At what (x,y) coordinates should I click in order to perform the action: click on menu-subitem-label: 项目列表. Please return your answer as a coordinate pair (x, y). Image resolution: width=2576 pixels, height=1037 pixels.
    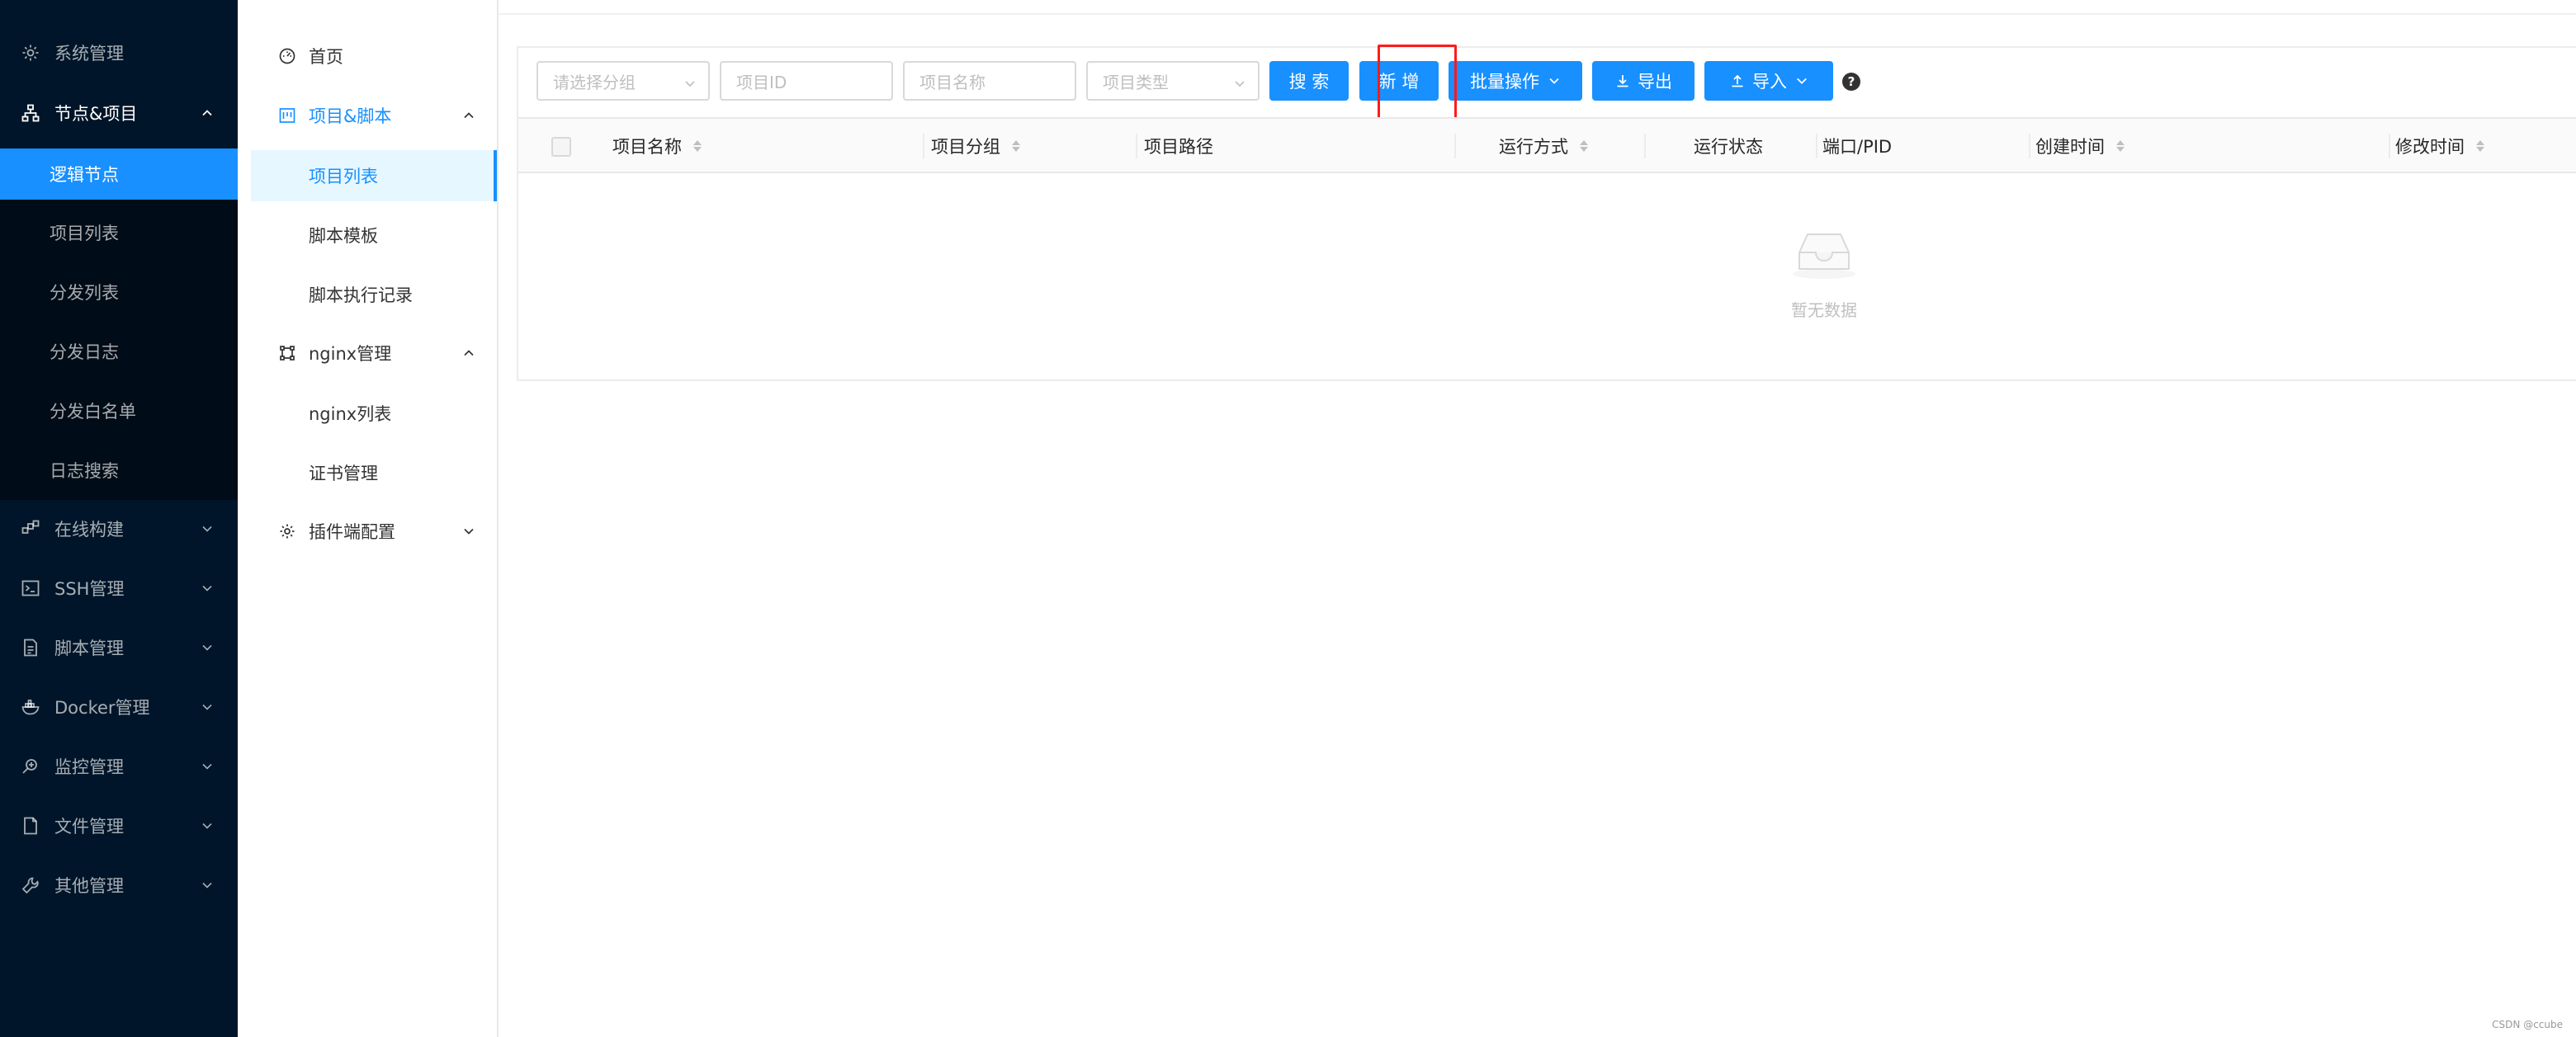
    Looking at the image, I should click on (343, 176).